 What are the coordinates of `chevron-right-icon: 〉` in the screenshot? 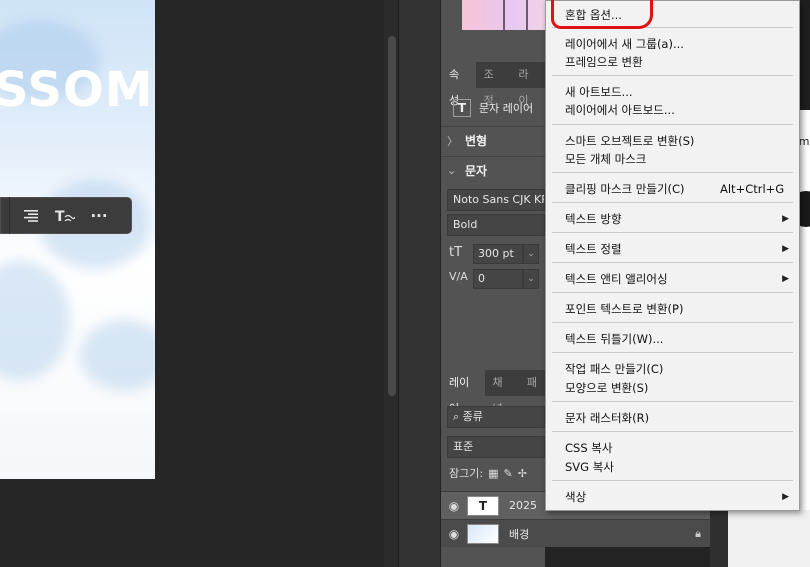 It's located at (452, 141).